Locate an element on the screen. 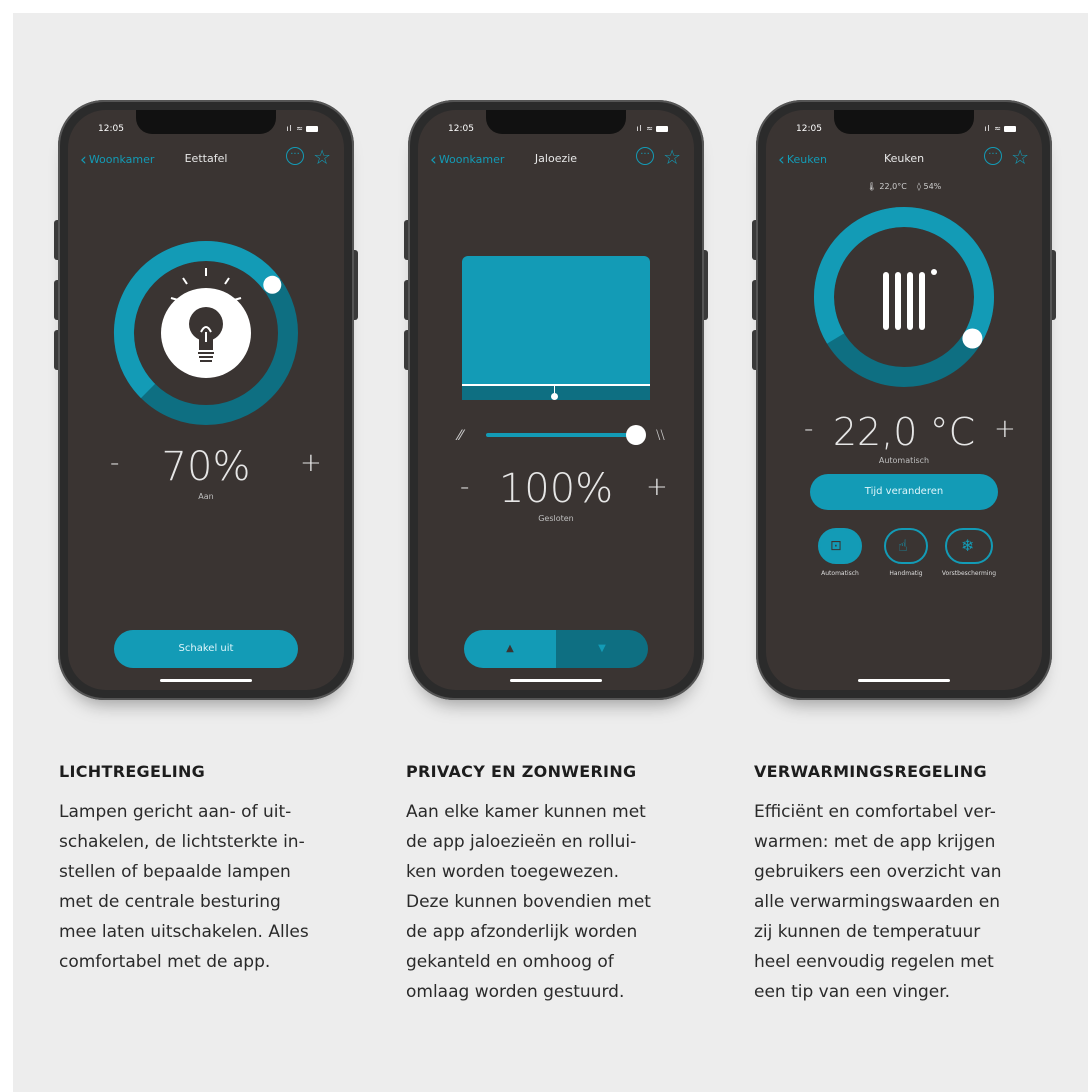  blind-handle is located at coordinates (554, 396).